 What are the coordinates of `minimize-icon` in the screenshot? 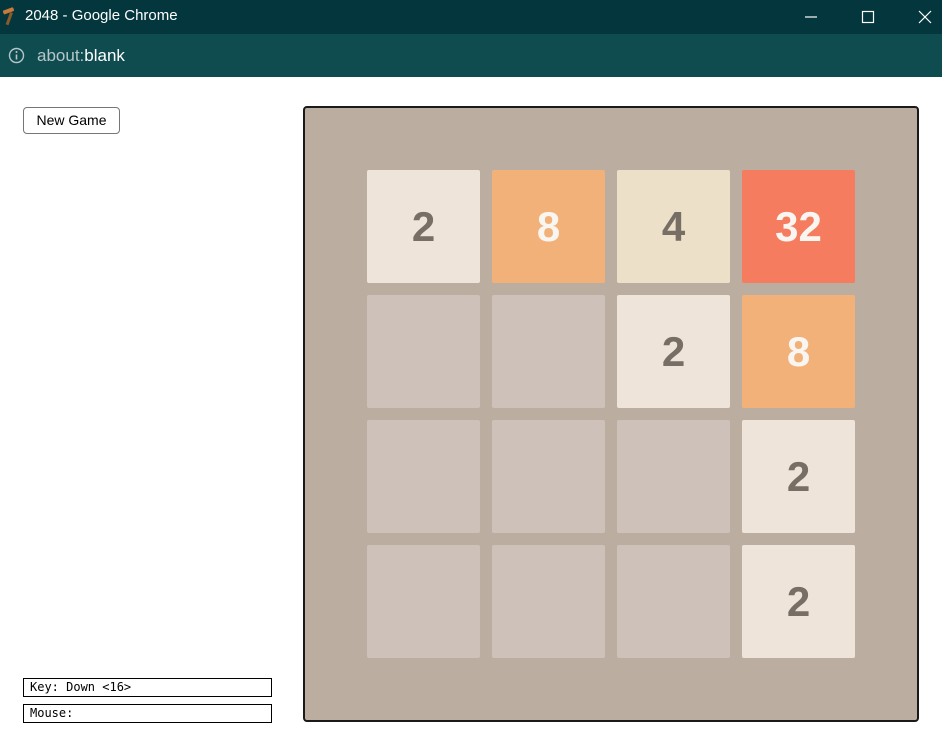 It's located at (811, 17).